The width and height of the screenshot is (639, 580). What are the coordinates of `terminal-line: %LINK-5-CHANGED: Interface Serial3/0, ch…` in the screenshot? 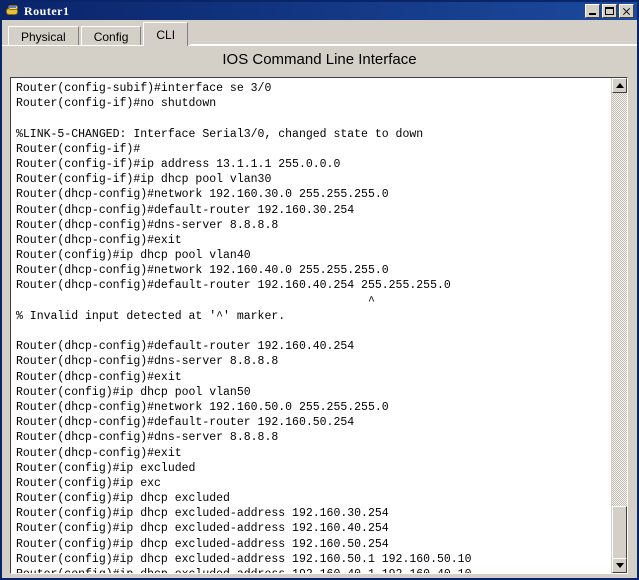 It's located at (220, 134).